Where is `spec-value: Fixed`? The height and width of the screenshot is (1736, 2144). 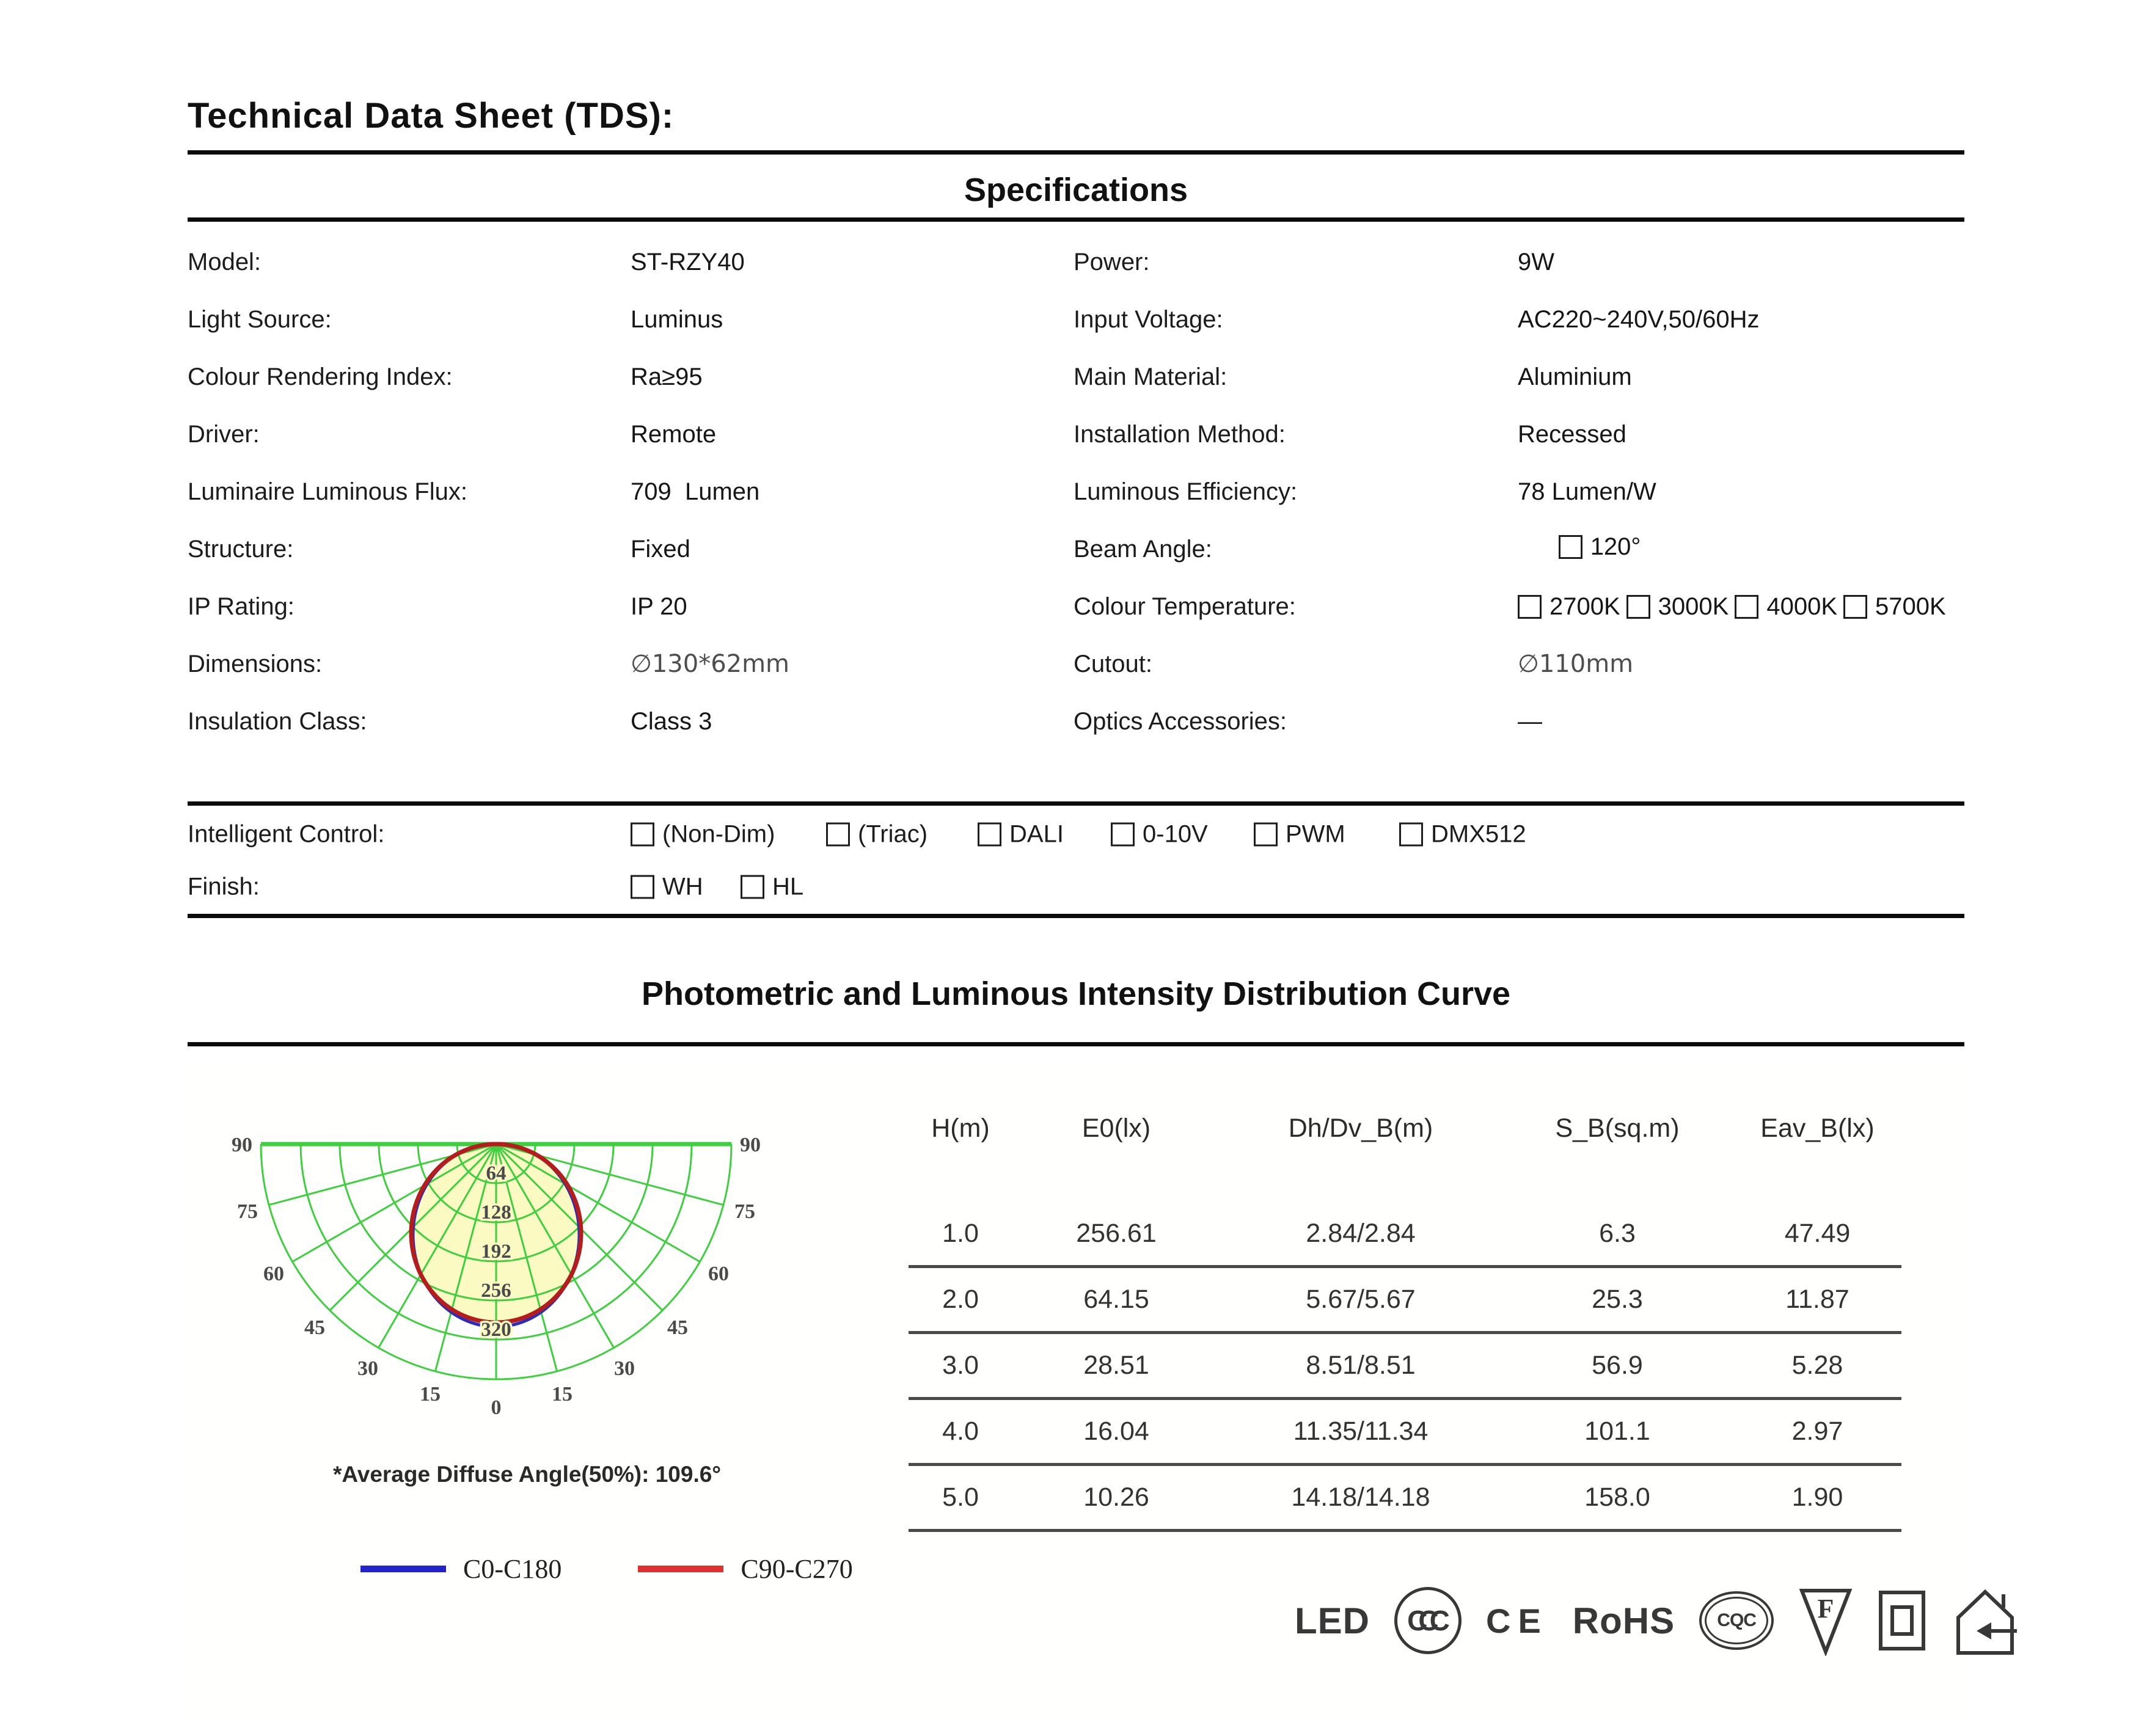 spec-value: Fixed is located at coordinates (660, 549).